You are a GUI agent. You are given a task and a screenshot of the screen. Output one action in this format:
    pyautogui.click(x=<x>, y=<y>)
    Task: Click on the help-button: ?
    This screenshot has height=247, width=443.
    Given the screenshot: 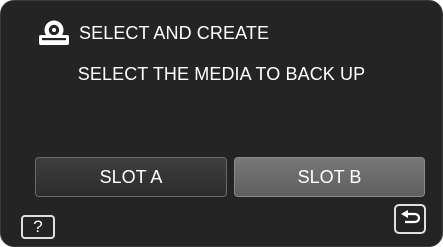 What is the action you would take?
    pyautogui.click(x=38, y=227)
    